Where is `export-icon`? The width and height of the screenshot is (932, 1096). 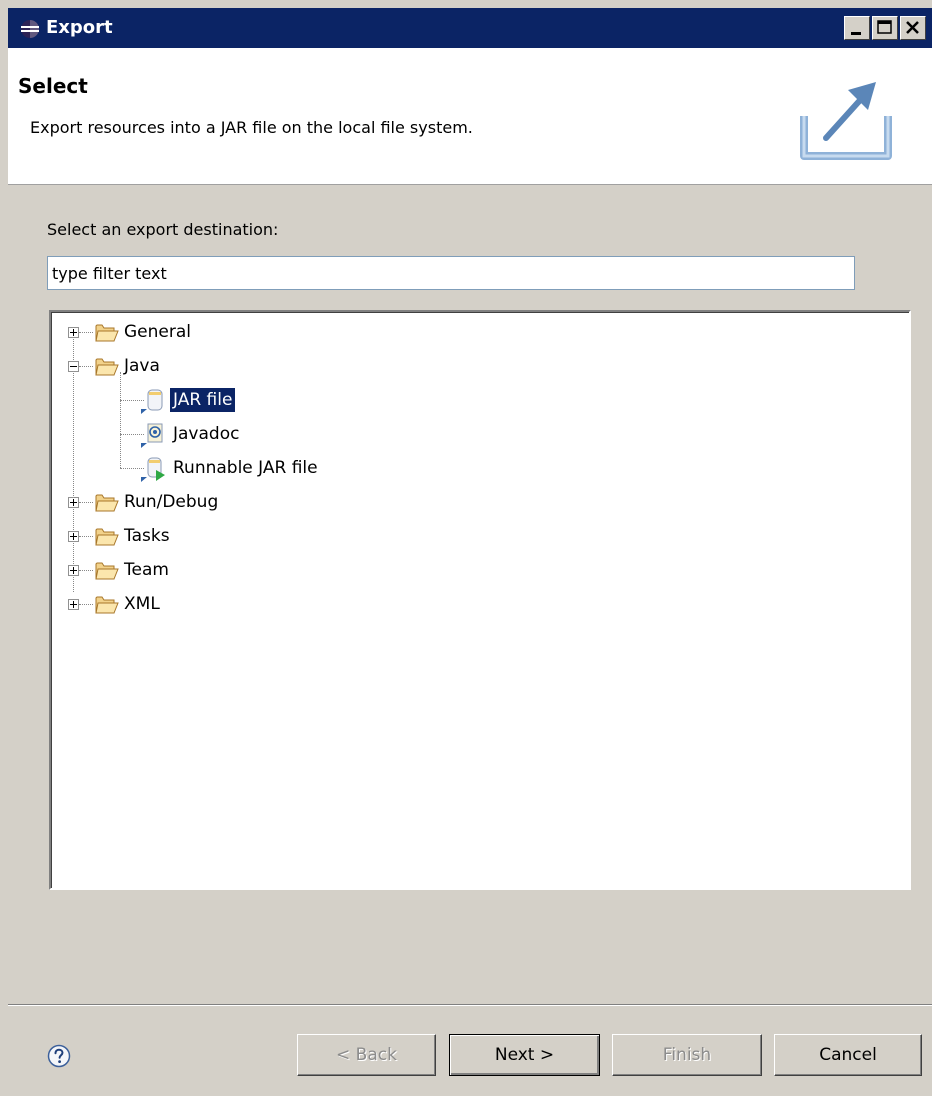 export-icon is located at coordinates (846, 121).